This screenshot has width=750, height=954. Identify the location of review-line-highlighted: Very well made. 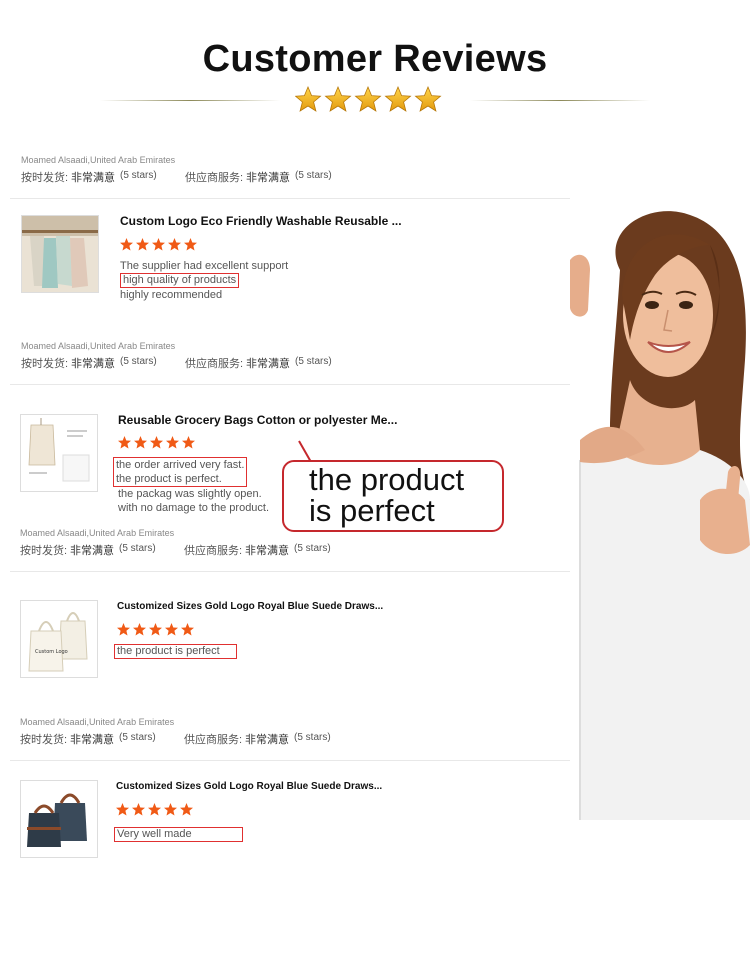
(178, 834).